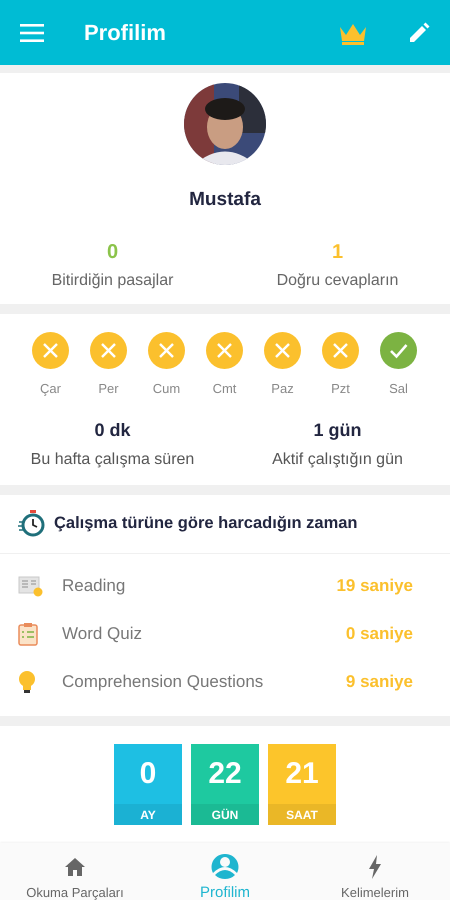 This screenshot has height=900, width=450. I want to click on countdown-unit: SAAT, so click(302, 814).